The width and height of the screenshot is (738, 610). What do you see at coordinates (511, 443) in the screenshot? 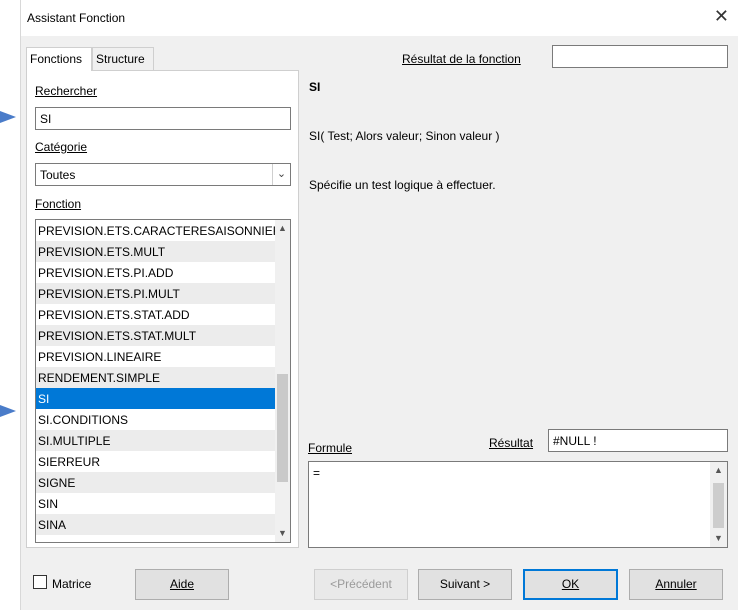
I see `formula-result-label: Résultat` at bounding box center [511, 443].